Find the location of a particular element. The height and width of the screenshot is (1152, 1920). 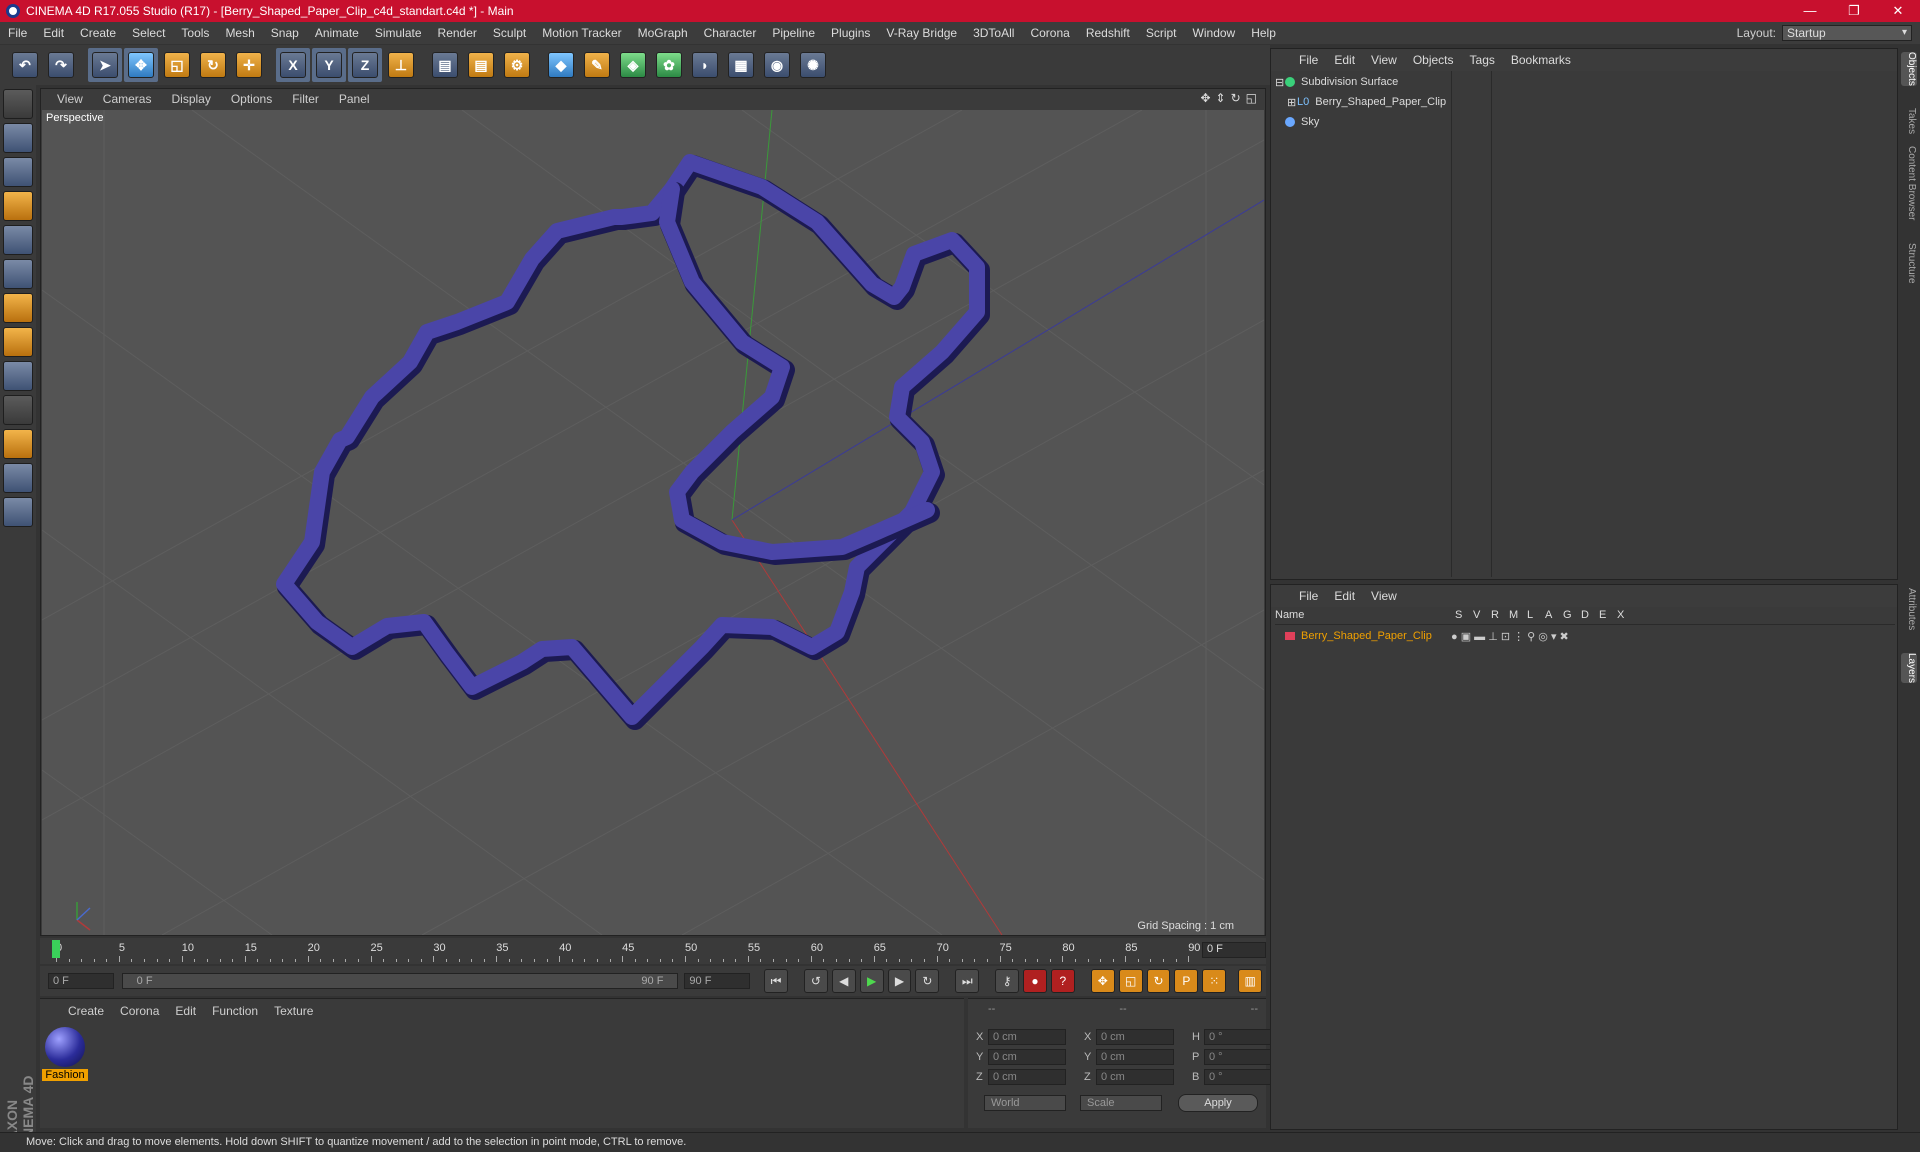

x-axis-button: X is located at coordinates (293, 65).